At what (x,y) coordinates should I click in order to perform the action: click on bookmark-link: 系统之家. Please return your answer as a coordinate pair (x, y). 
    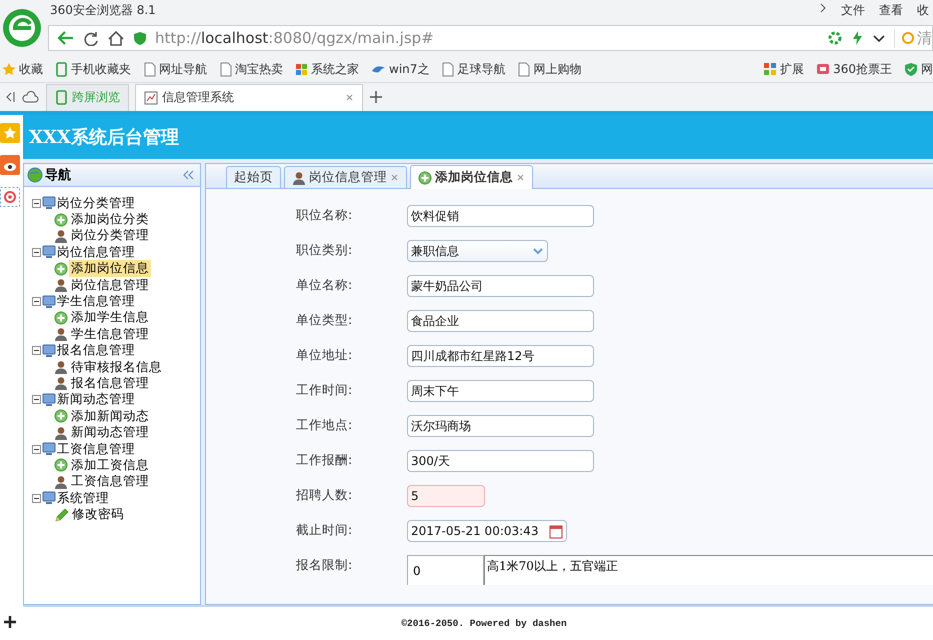
    Looking at the image, I should click on (335, 69).